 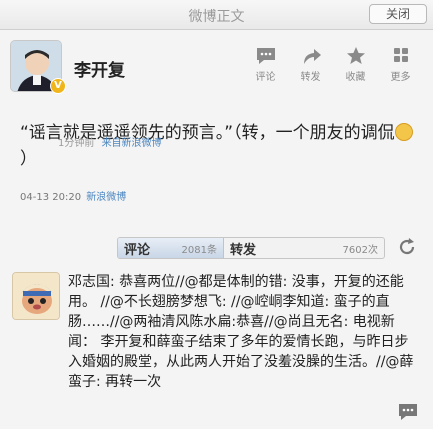 I want to click on post-source-link: 新浪微博, so click(x=106, y=197).